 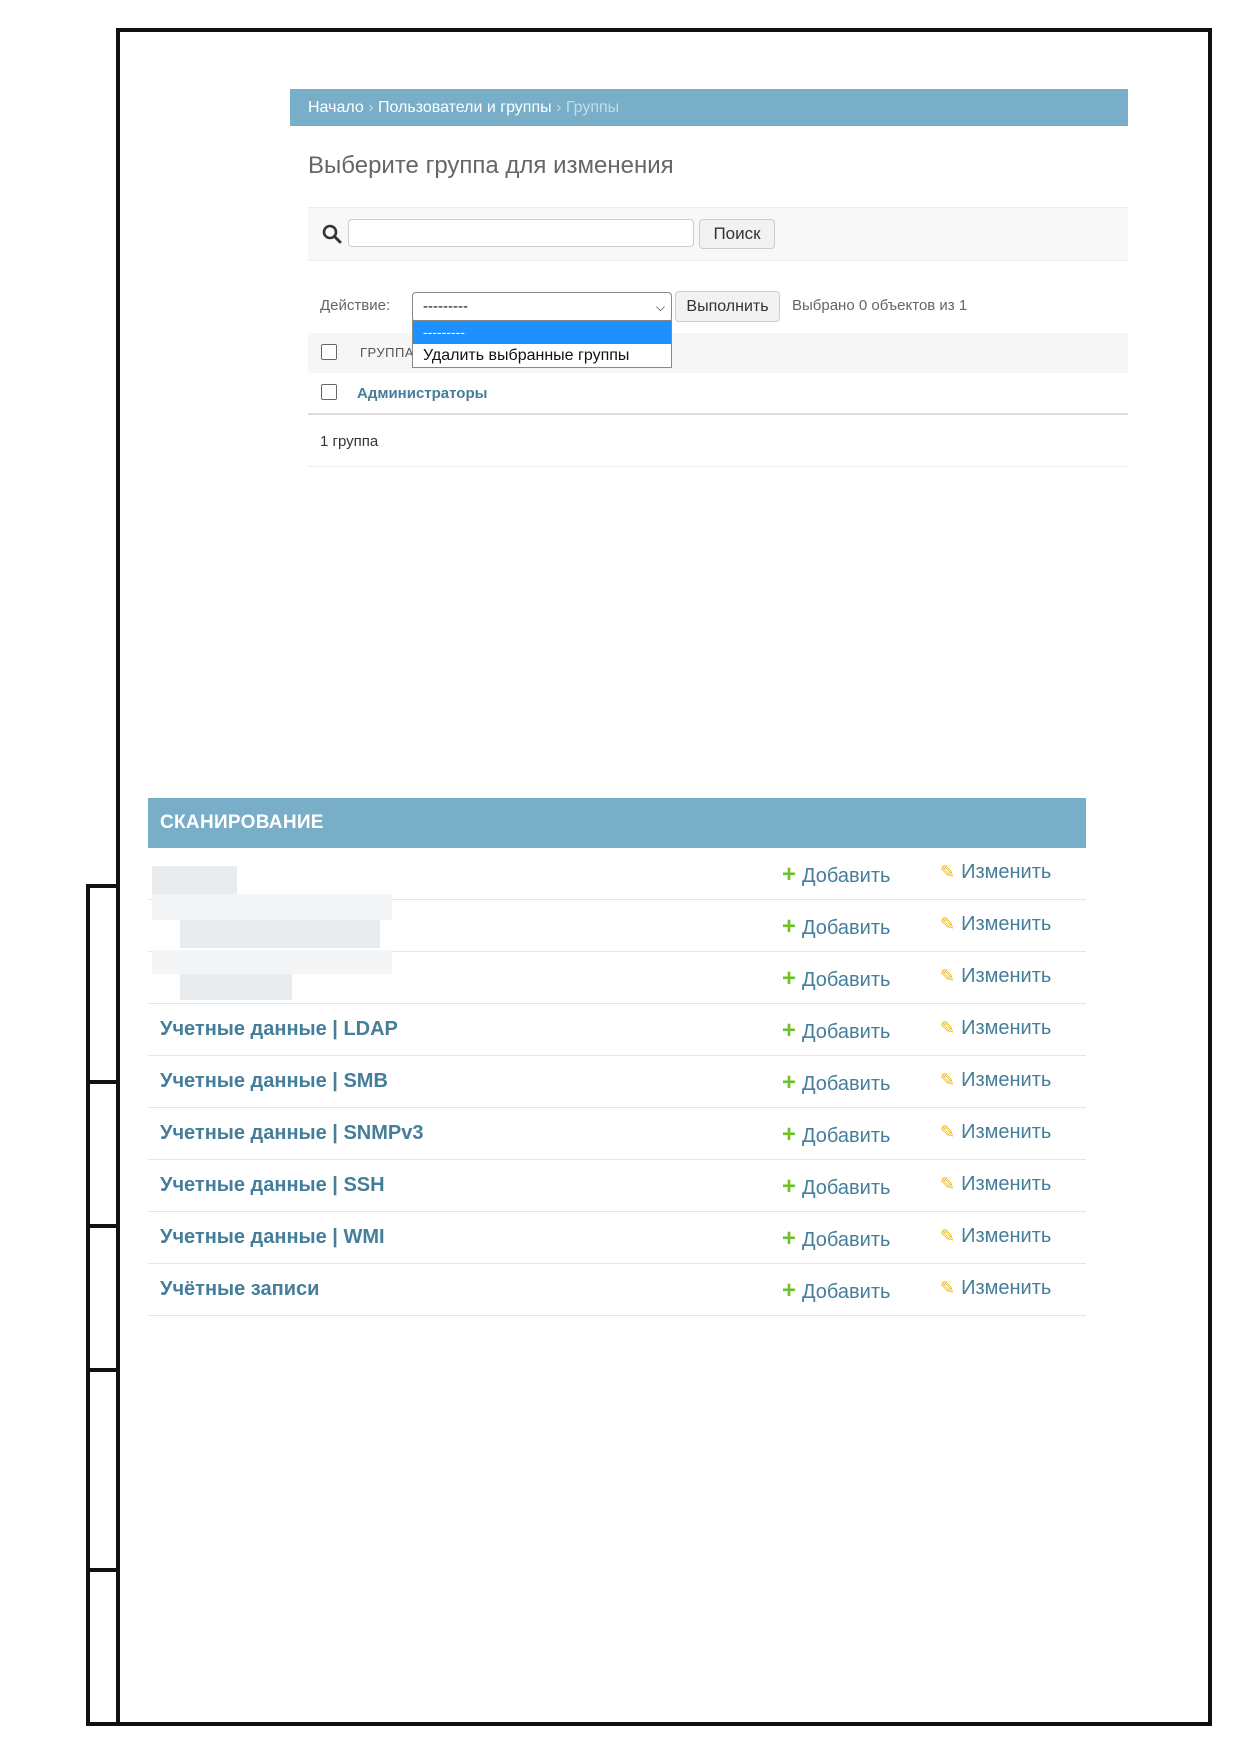 I want to click on search-input, so click(x=521, y=233).